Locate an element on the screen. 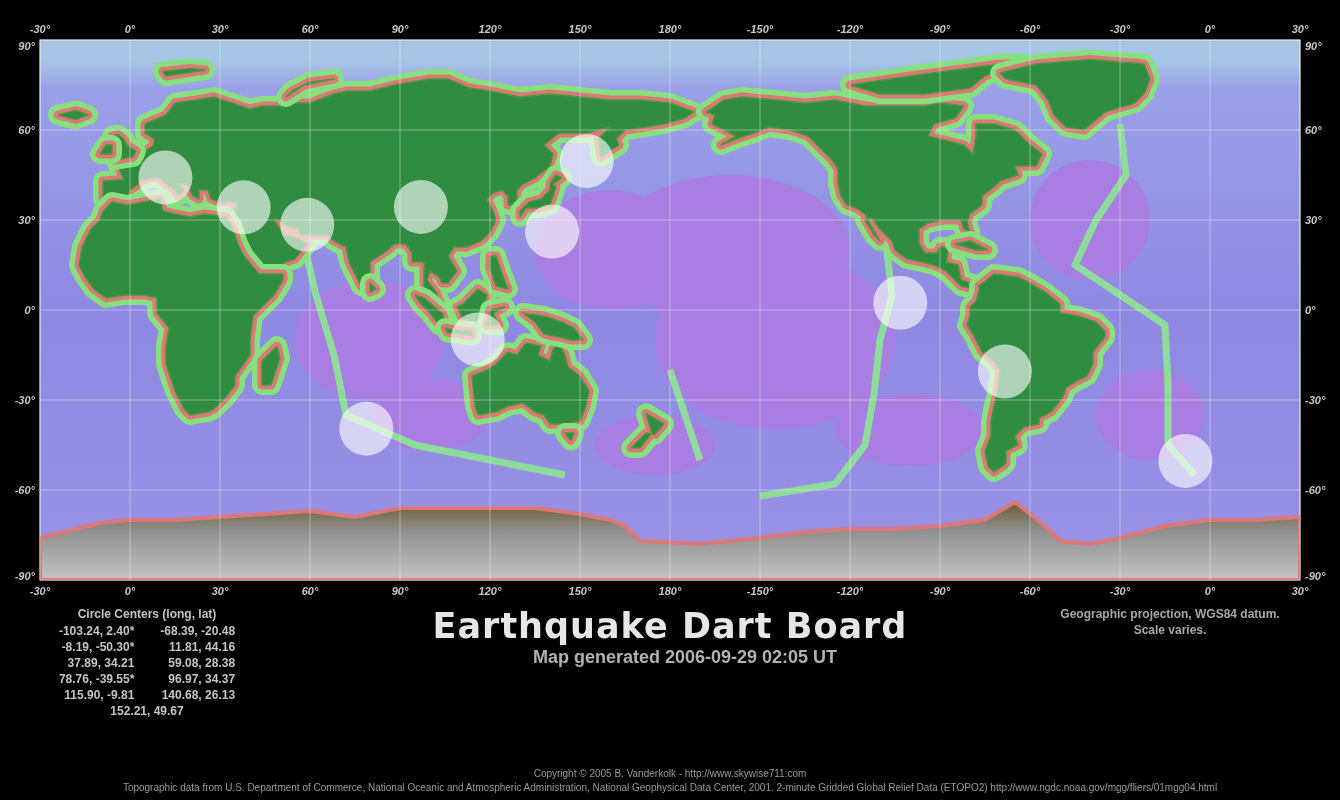 Image resolution: width=1340 pixels, height=800 pixels. coordinate-entry: 96.97, 34.37 is located at coordinates (202, 679).